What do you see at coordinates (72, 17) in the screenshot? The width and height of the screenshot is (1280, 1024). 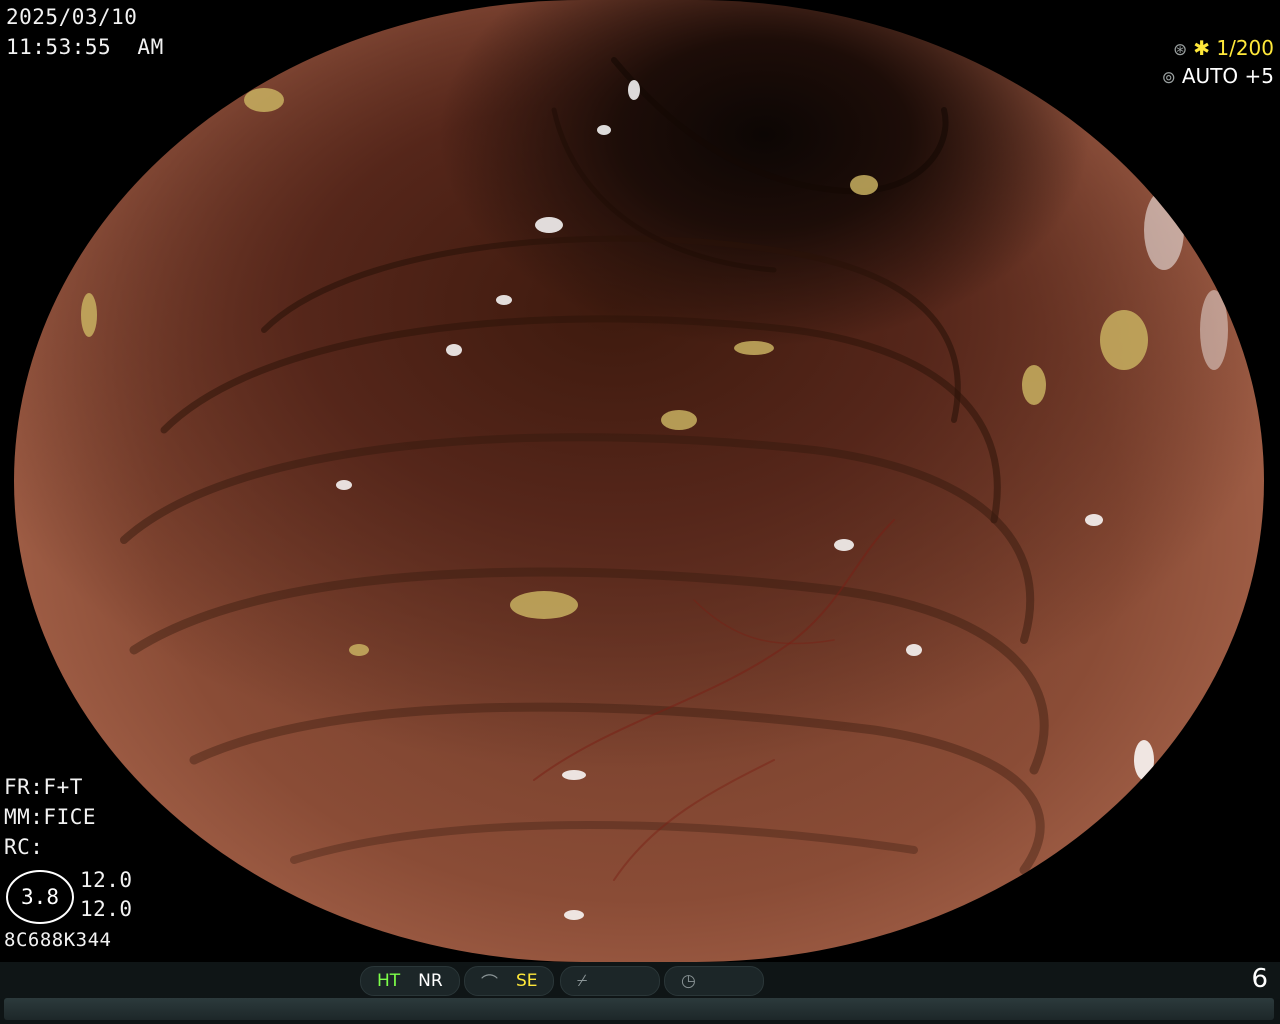 I see `date-label: 2025/03/10` at bounding box center [72, 17].